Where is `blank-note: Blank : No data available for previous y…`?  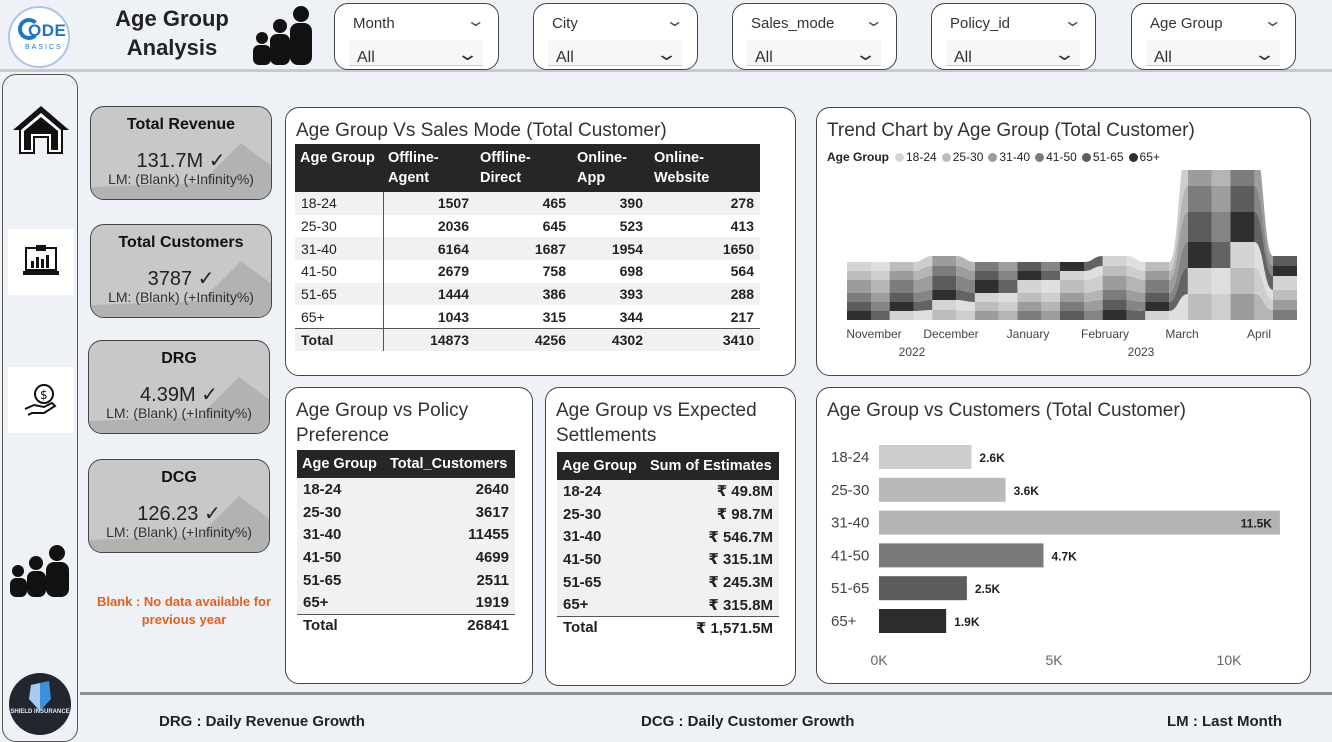
blank-note: Blank : No data available for previous y… is located at coordinates (184, 610).